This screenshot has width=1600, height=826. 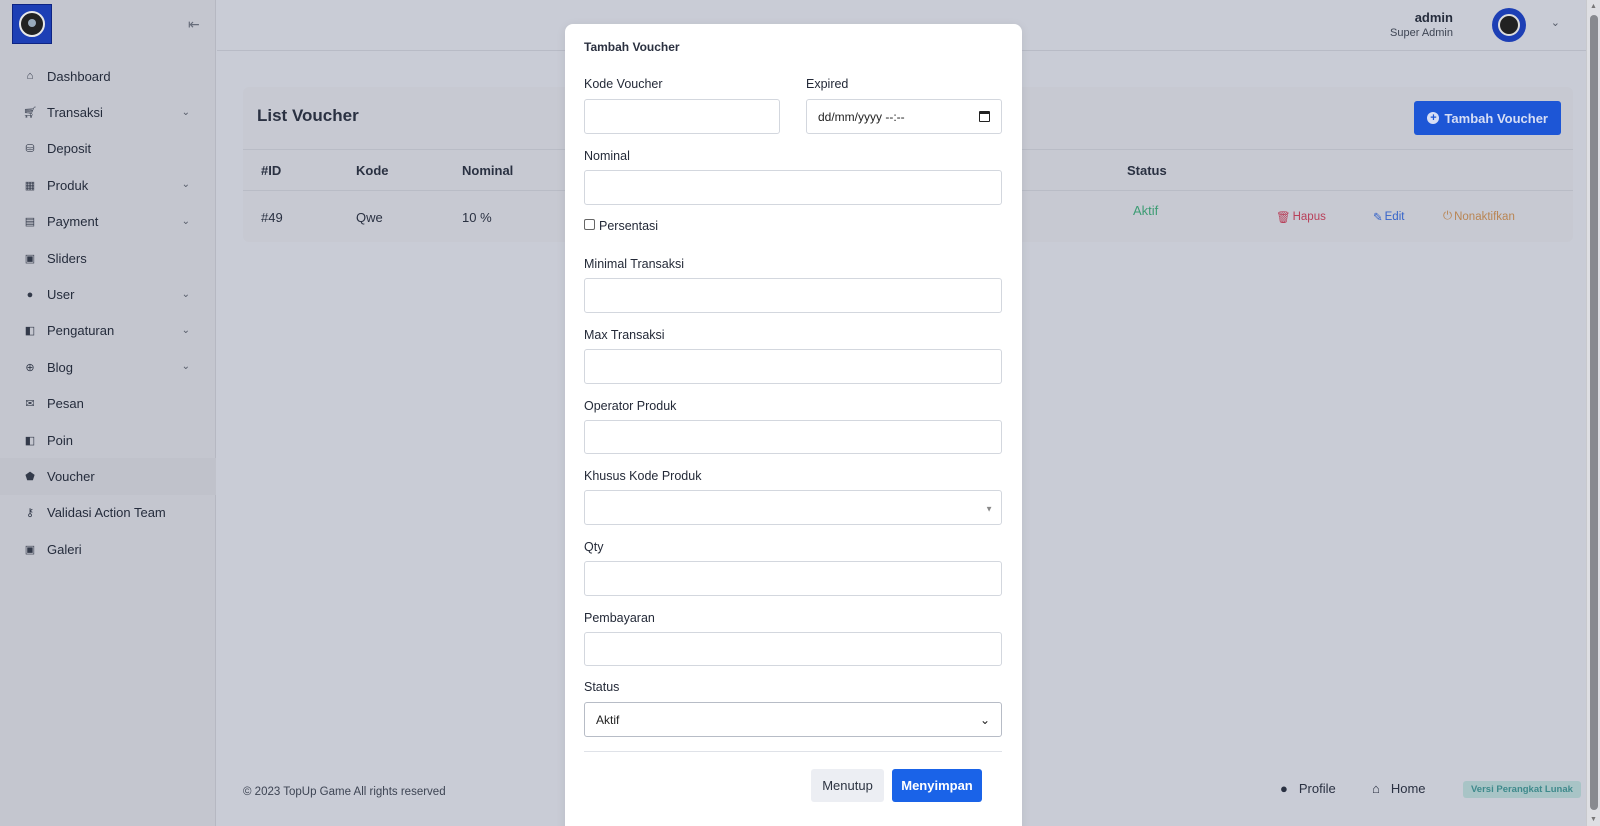 I want to click on footer-link-home: ⌂ Home, so click(x=1399, y=788).